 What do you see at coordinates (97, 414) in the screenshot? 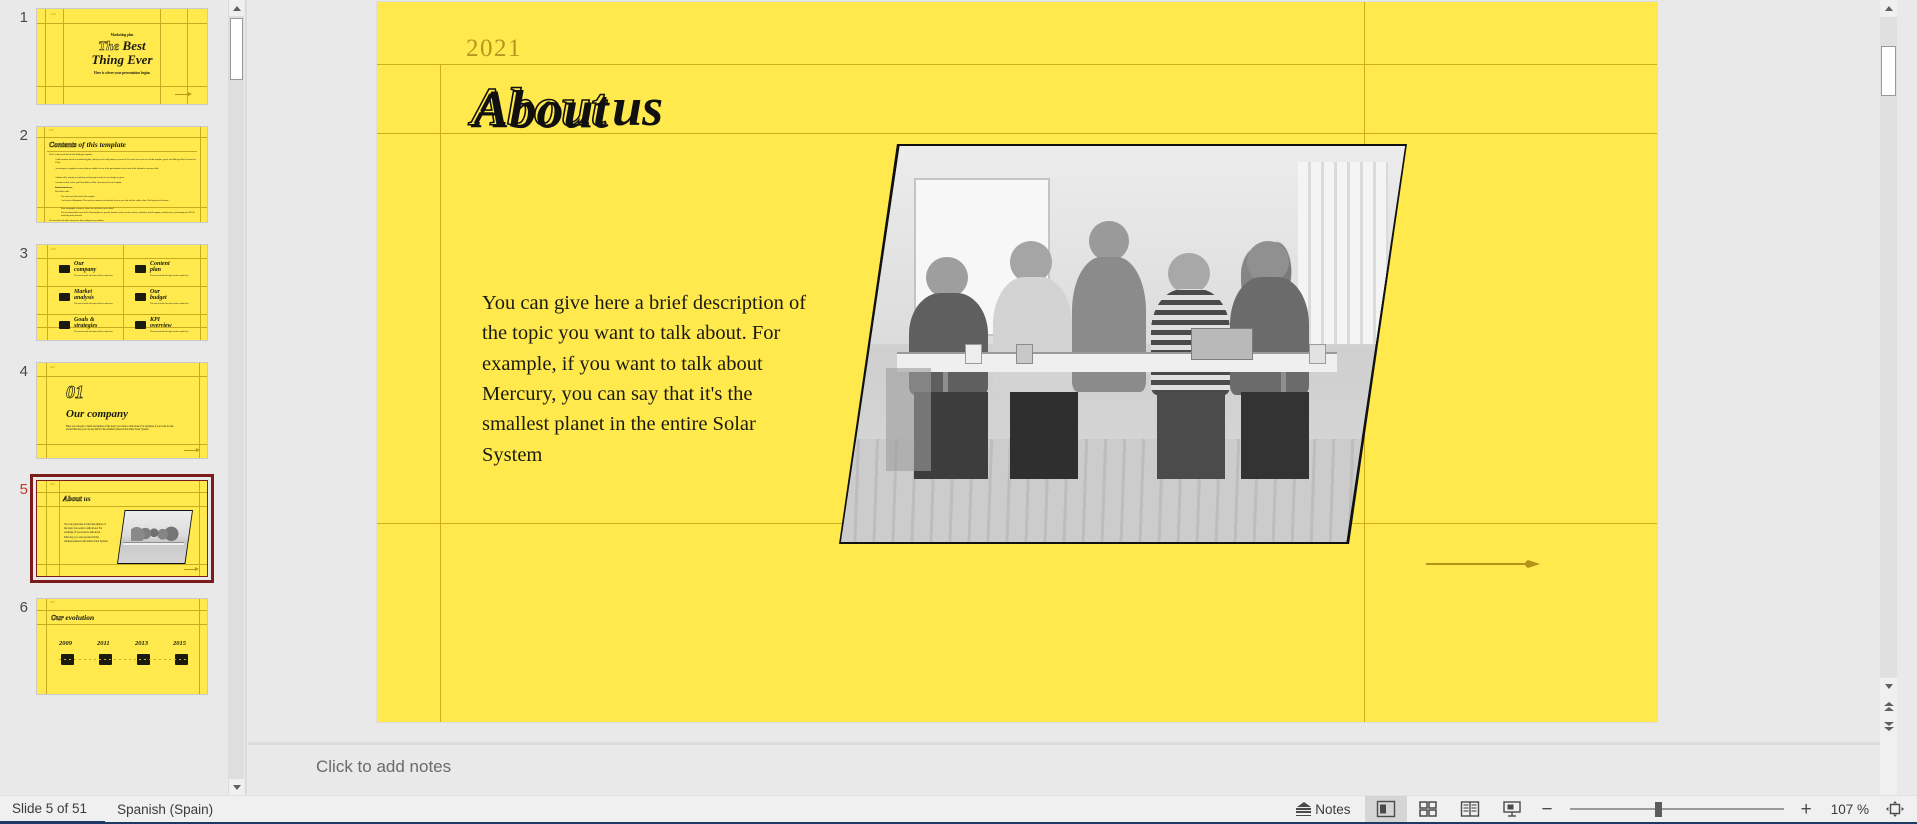
I see `mini-sect-title-4: Our company` at bounding box center [97, 414].